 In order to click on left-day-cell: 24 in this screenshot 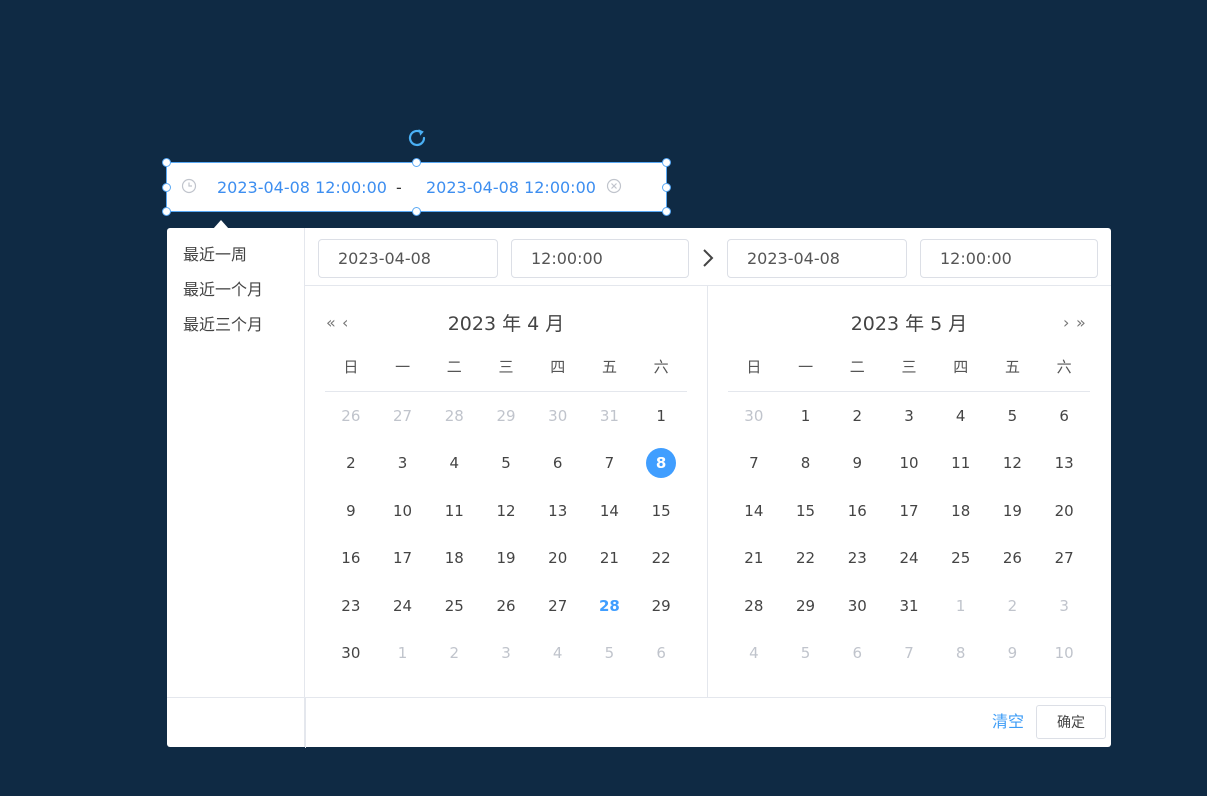, I will do `click(403, 606)`.